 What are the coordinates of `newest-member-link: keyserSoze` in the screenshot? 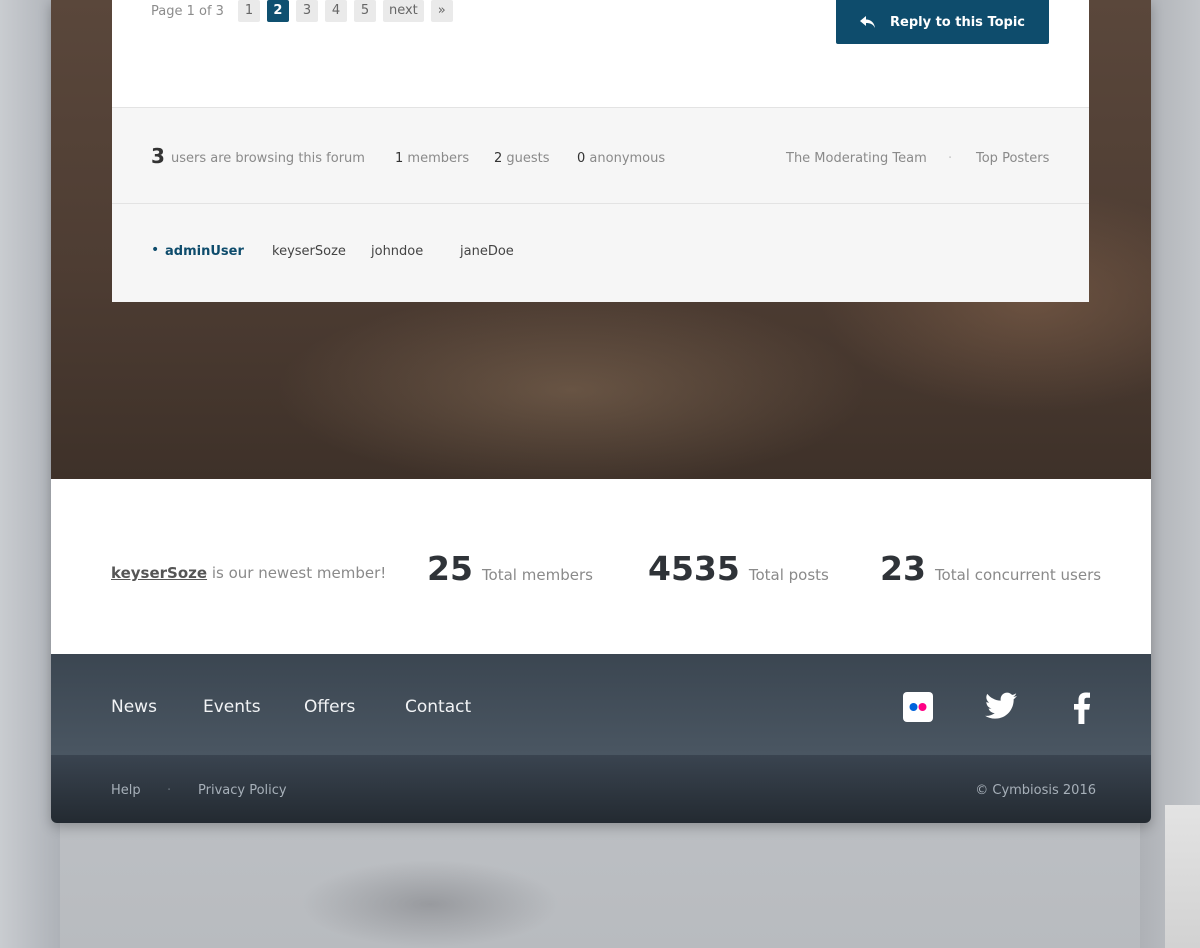 It's located at (159, 573).